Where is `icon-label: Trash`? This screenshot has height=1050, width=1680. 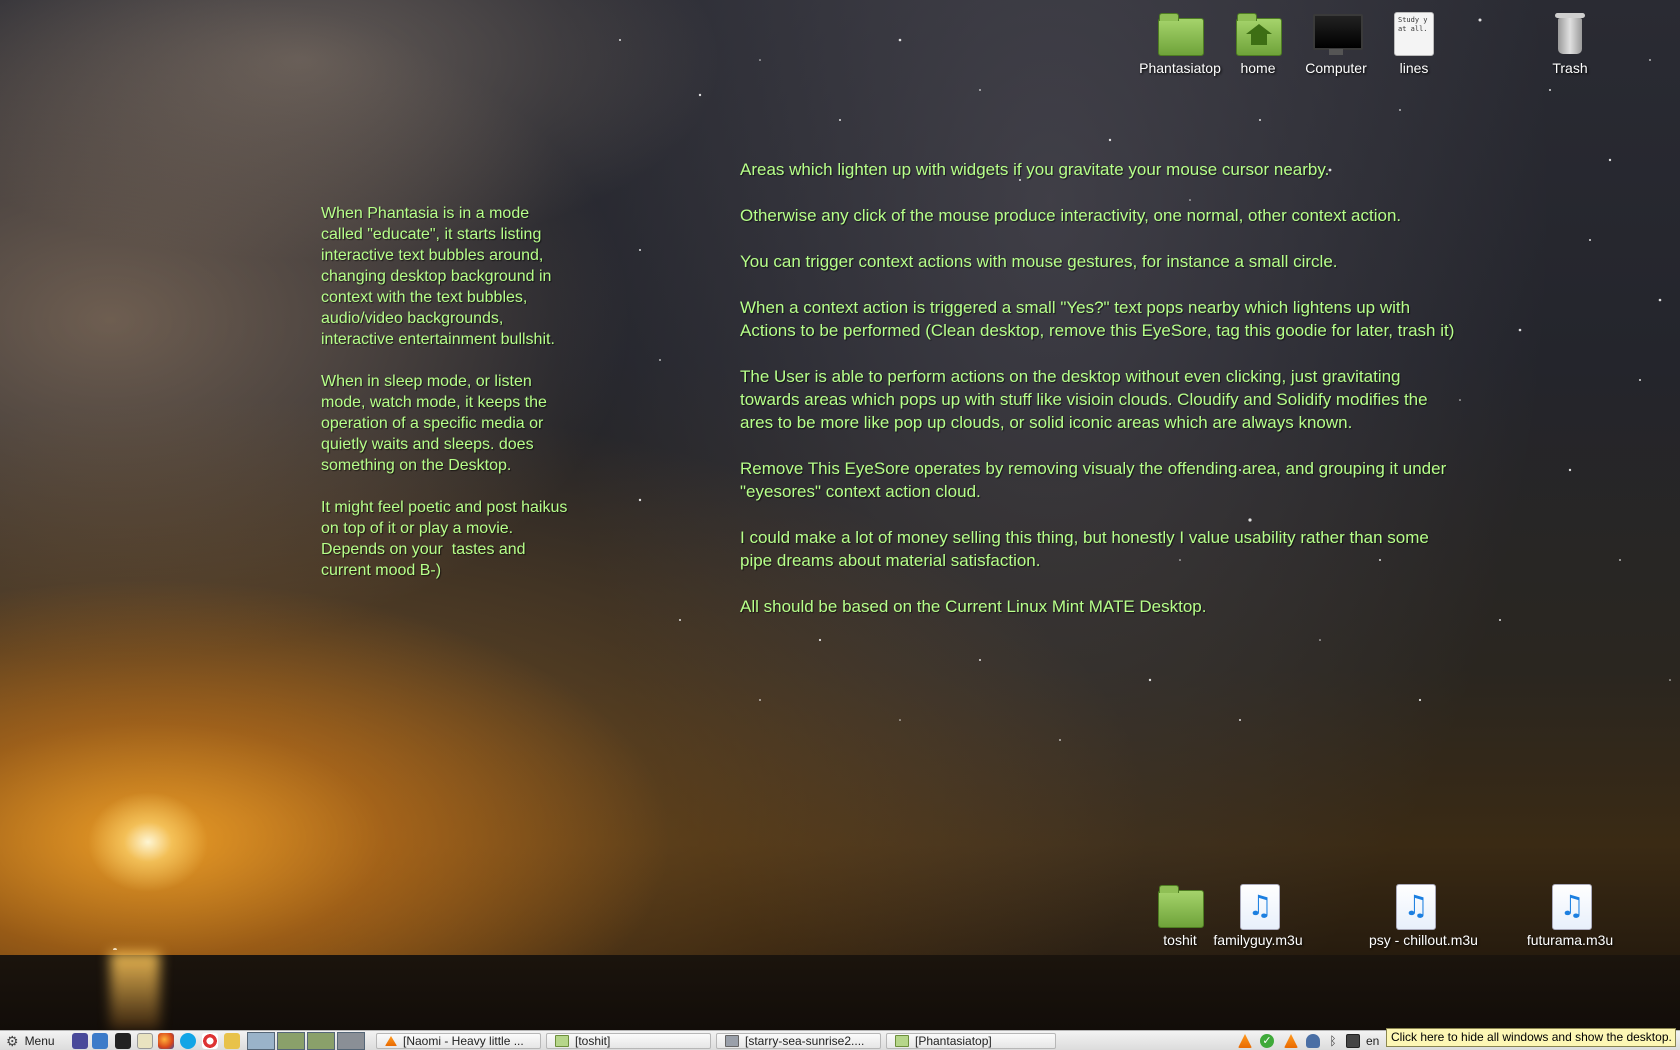
icon-label: Trash is located at coordinates (1570, 68).